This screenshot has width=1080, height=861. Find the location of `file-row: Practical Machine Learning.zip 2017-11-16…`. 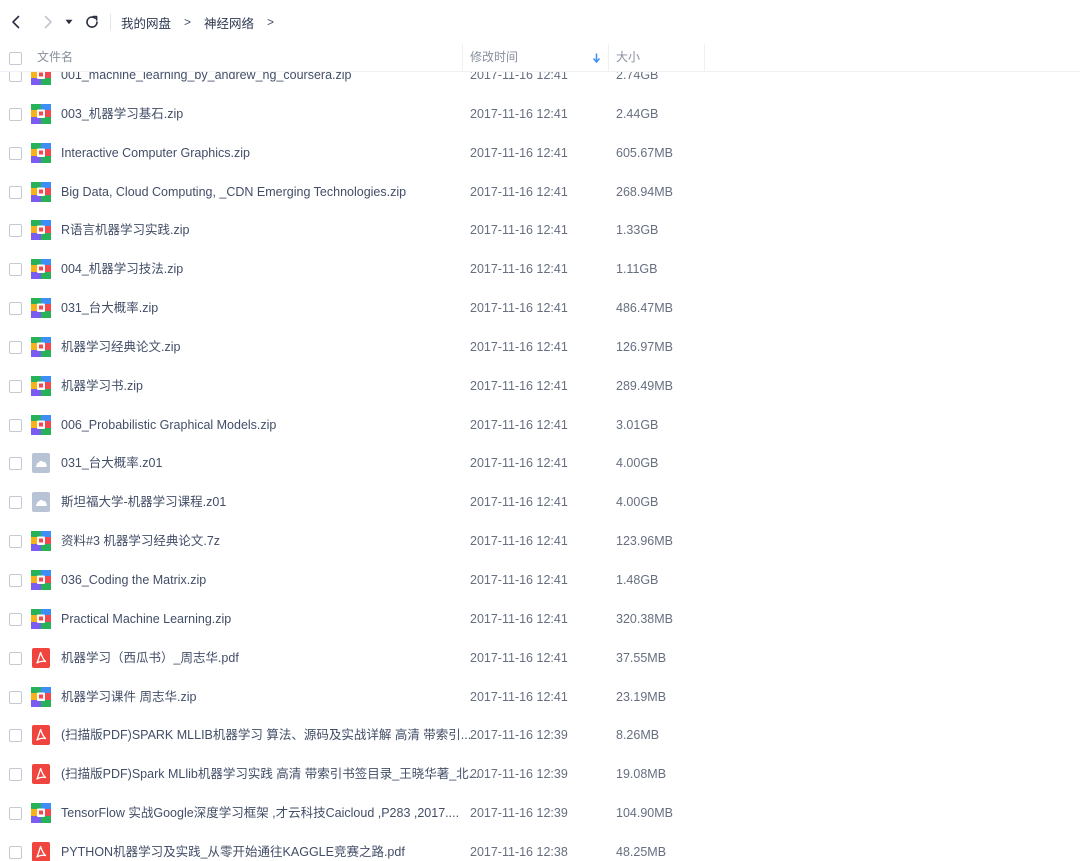

file-row: Practical Machine Learning.zip 2017-11-16… is located at coordinates (540, 619).